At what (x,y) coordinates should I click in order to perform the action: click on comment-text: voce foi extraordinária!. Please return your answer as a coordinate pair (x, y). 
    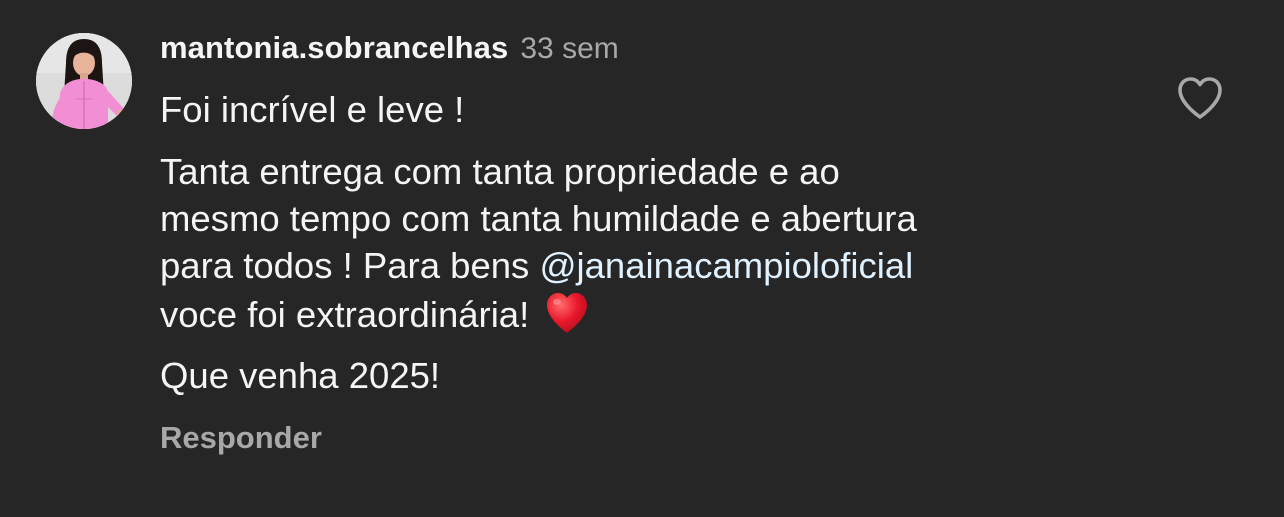
    Looking at the image, I should click on (345, 314).